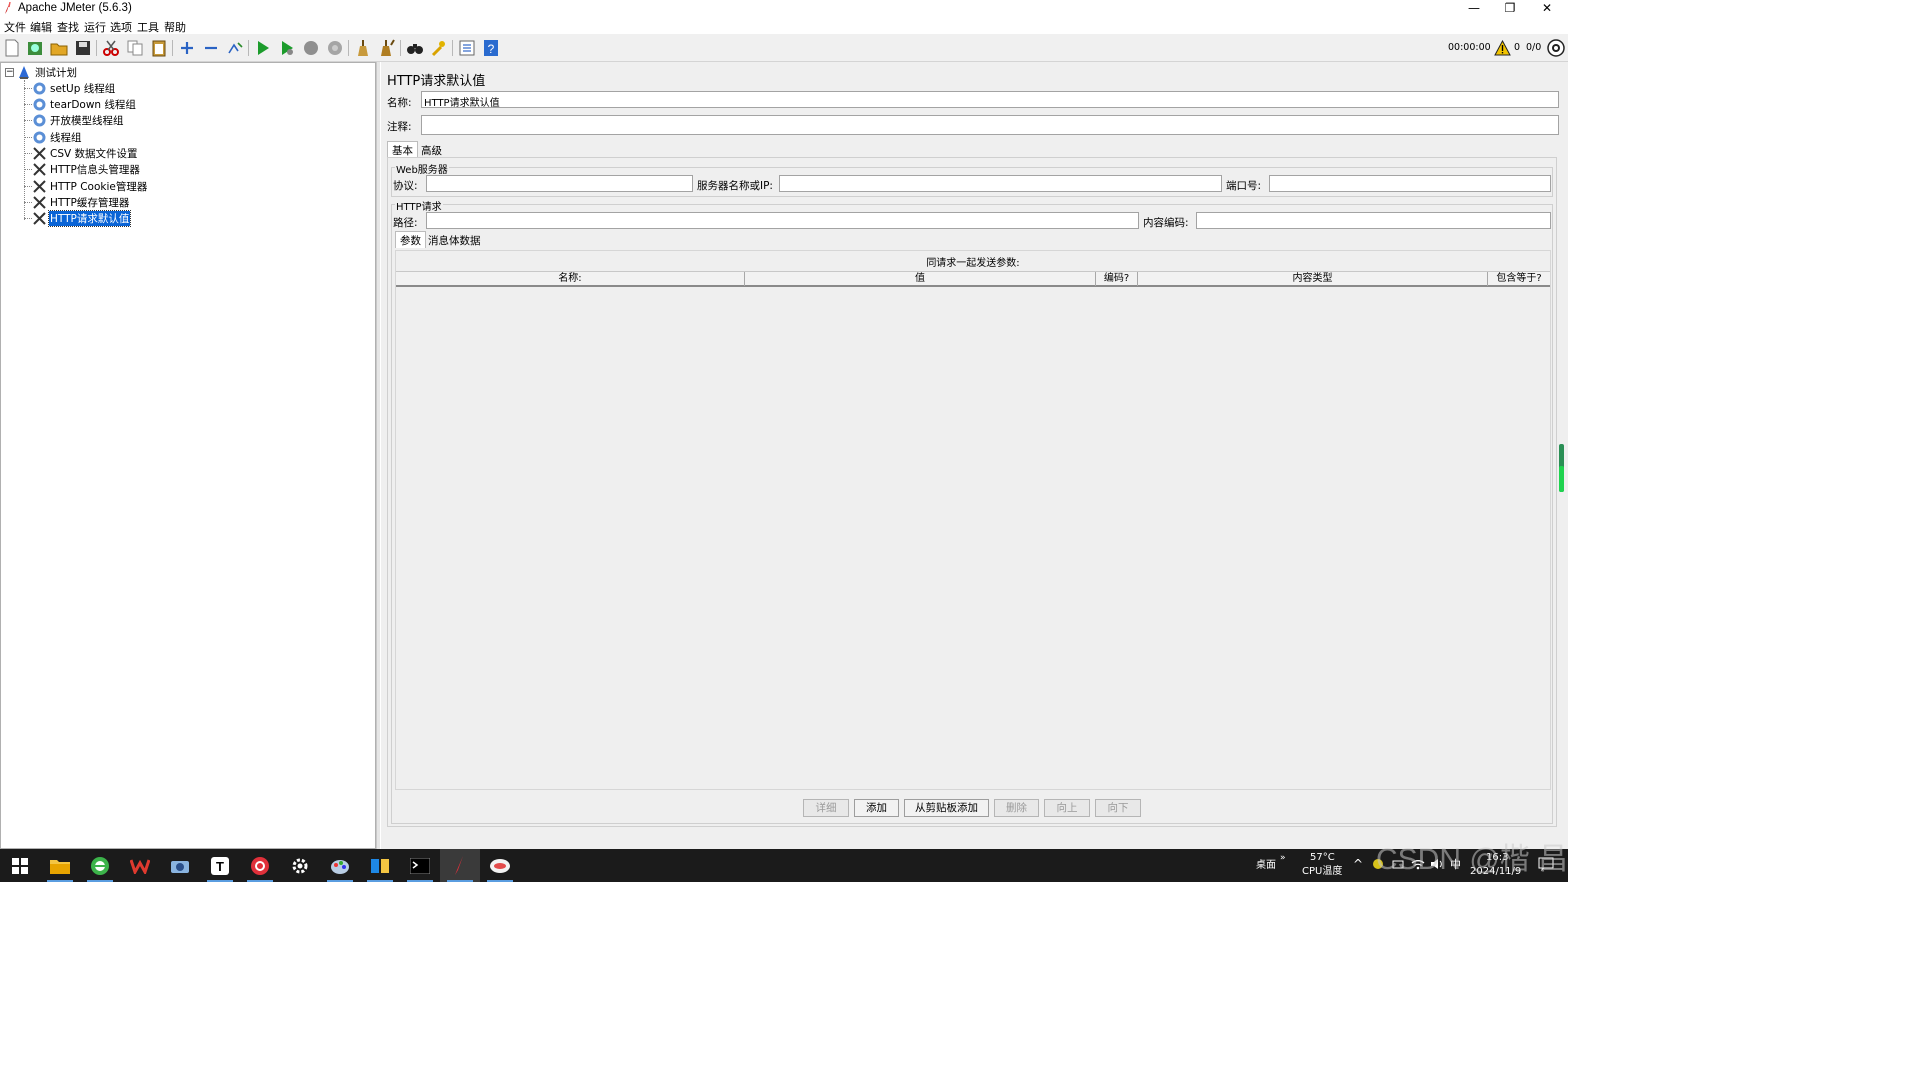  What do you see at coordinates (175, 27) in the screenshot?
I see `menu-help: 帮助` at bounding box center [175, 27].